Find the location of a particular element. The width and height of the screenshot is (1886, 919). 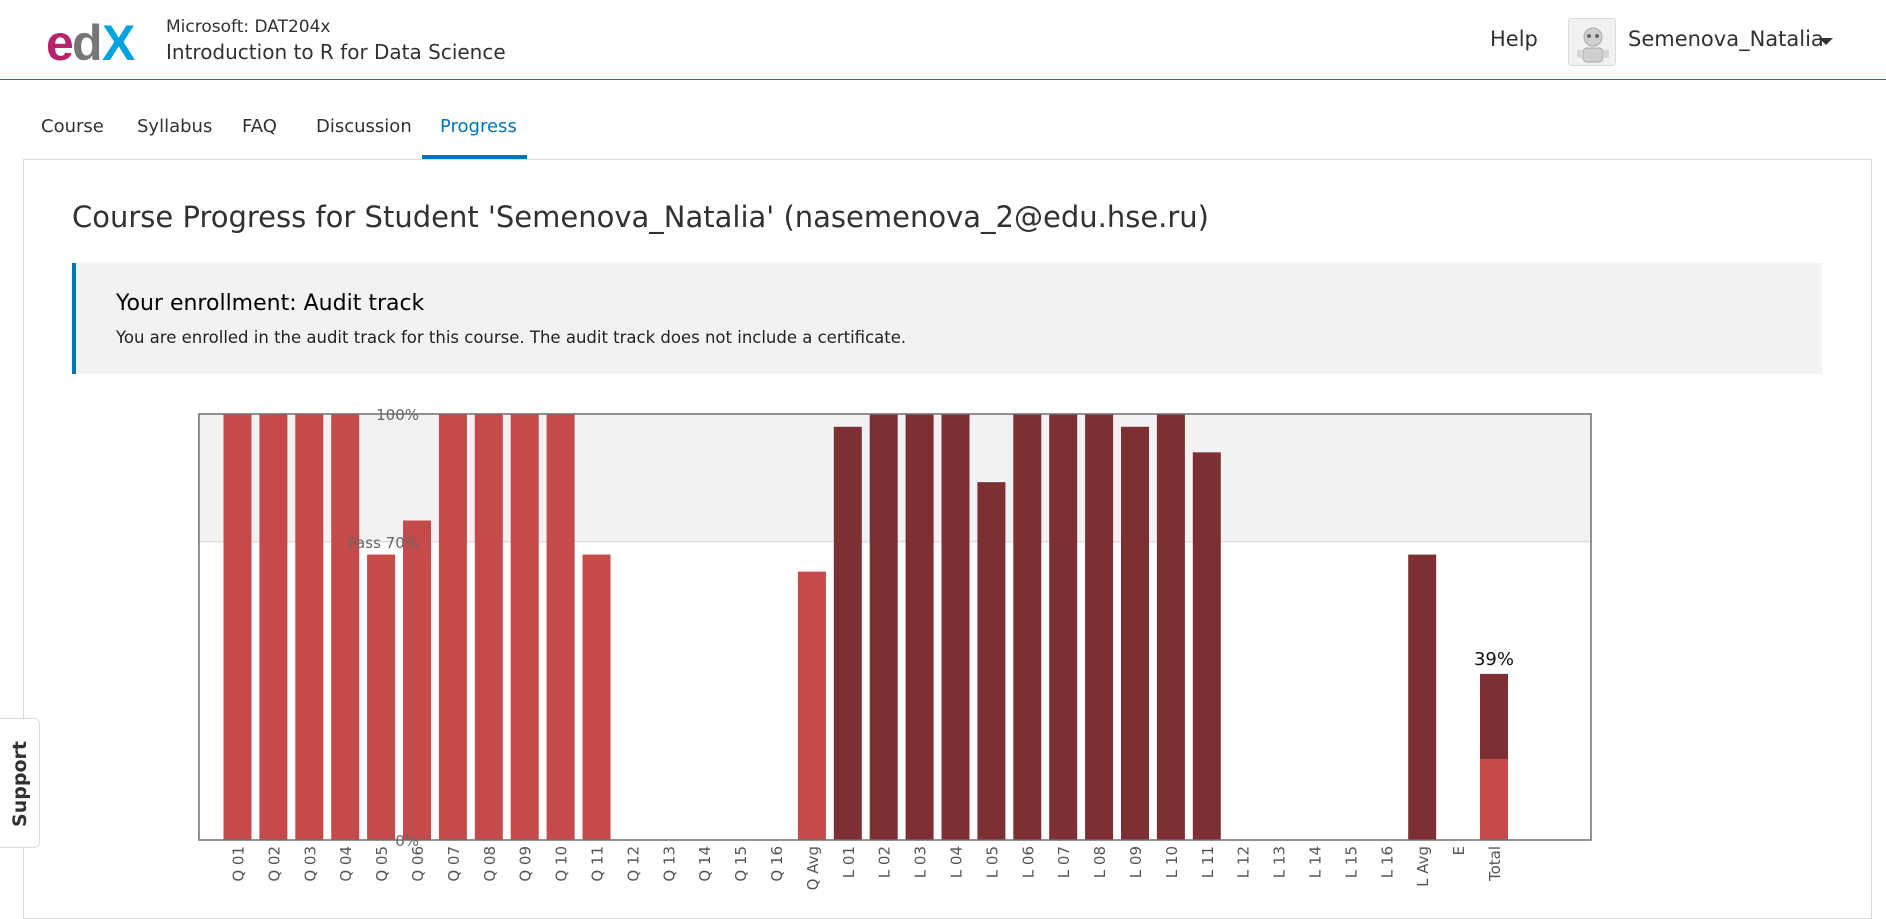

bar-l-07-lab is located at coordinates (1063, 627).